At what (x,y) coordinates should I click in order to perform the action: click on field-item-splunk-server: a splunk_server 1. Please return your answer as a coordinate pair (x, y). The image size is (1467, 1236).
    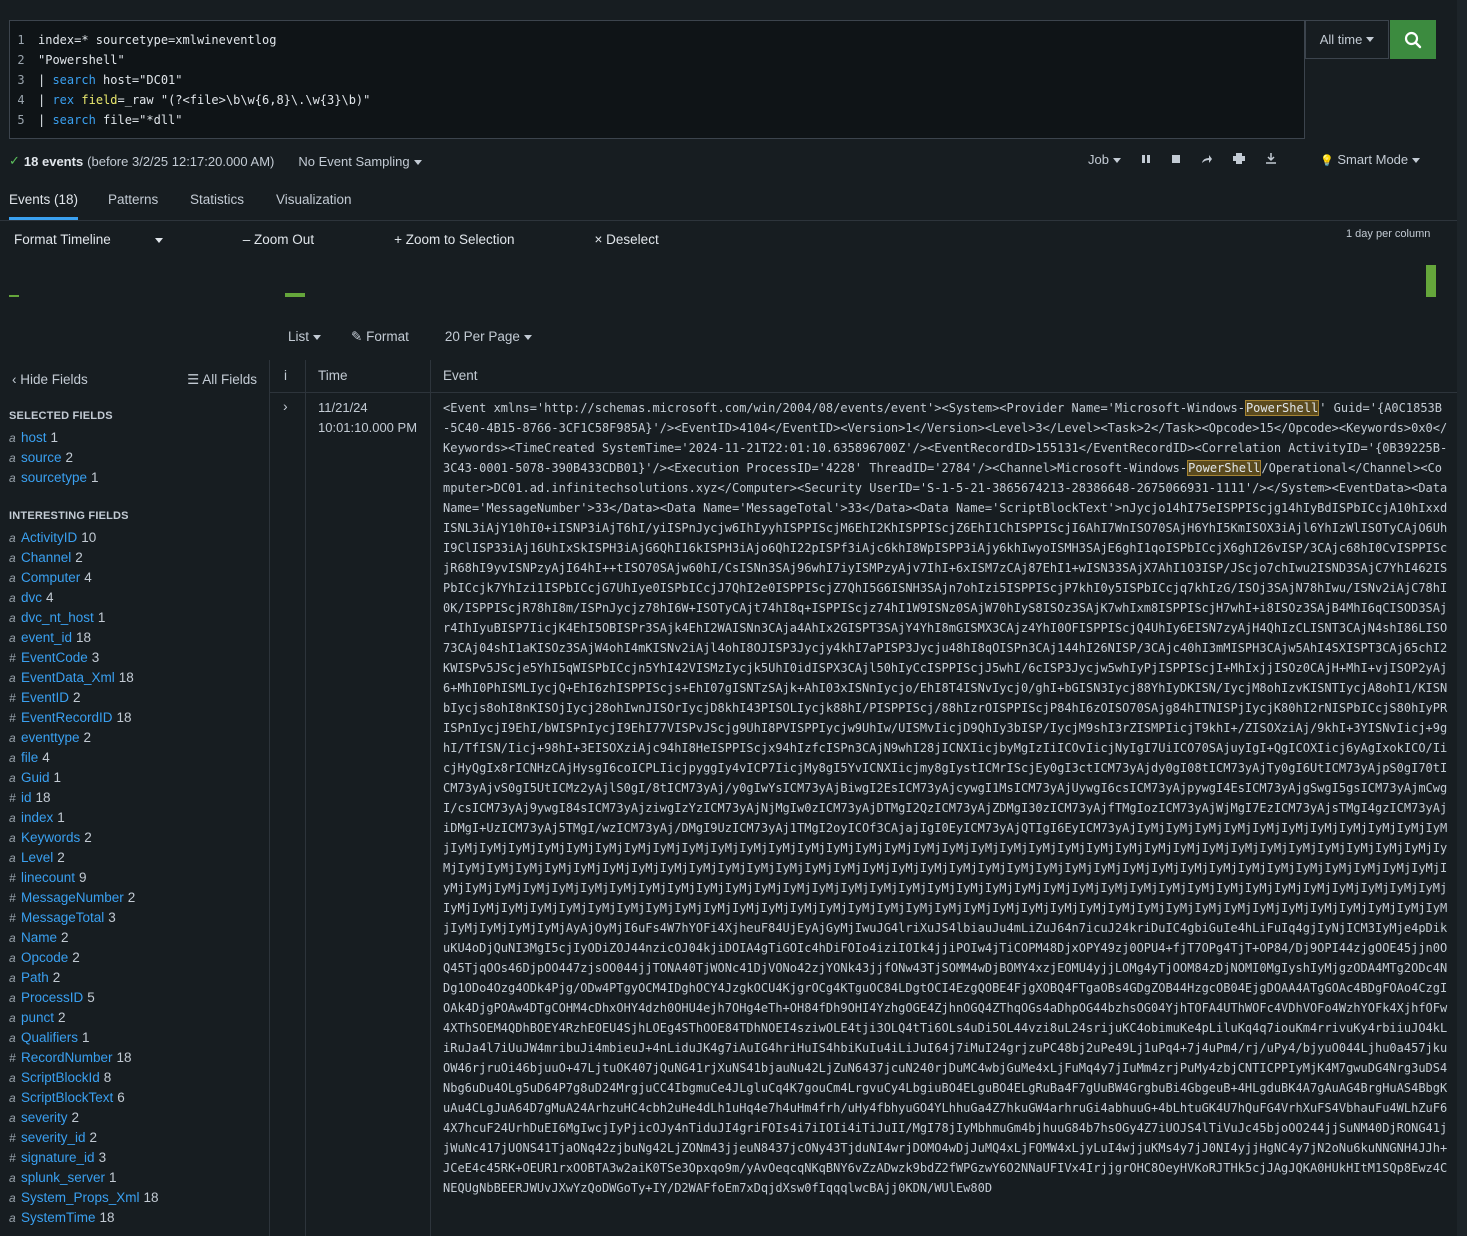
    Looking at the image, I should click on (84, 1178).